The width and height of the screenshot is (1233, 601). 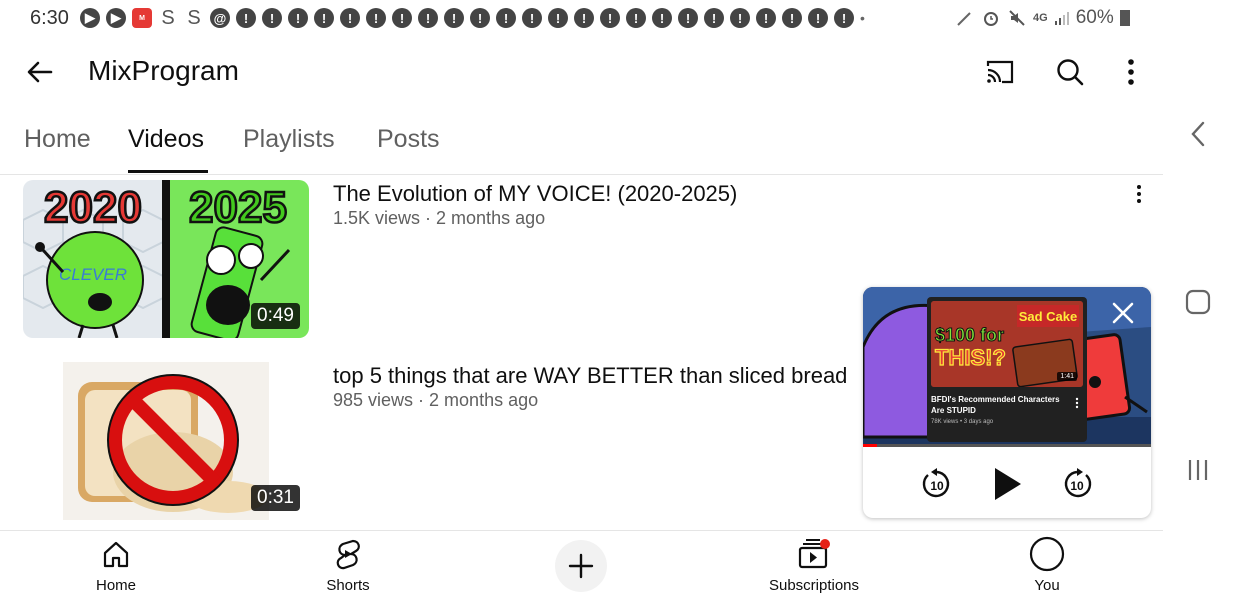 What do you see at coordinates (970, 357) in the screenshot?
I see `inner-this-text: THIS!?` at bounding box center [970, 357].